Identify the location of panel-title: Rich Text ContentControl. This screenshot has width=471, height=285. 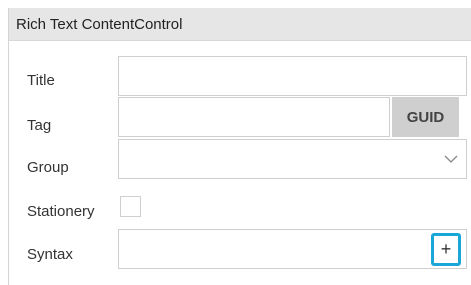
(240, 24).